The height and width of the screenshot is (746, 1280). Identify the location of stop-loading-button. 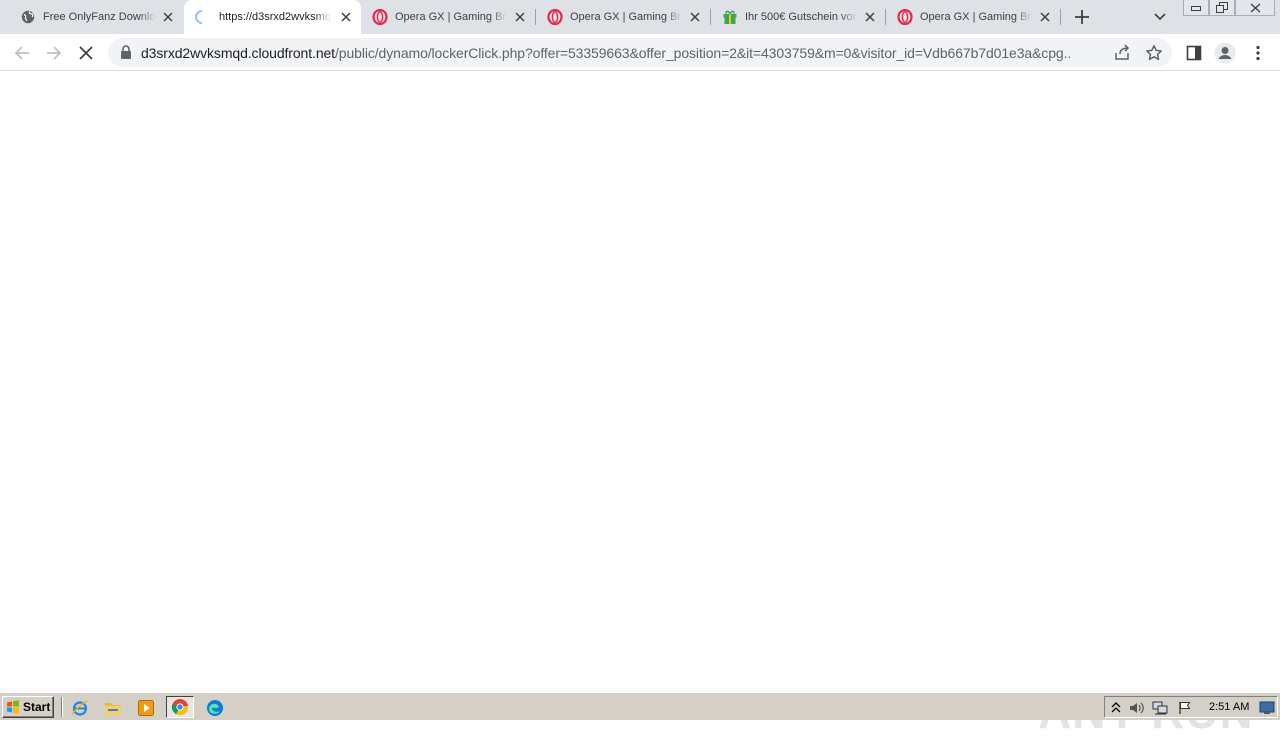
(86, 53).